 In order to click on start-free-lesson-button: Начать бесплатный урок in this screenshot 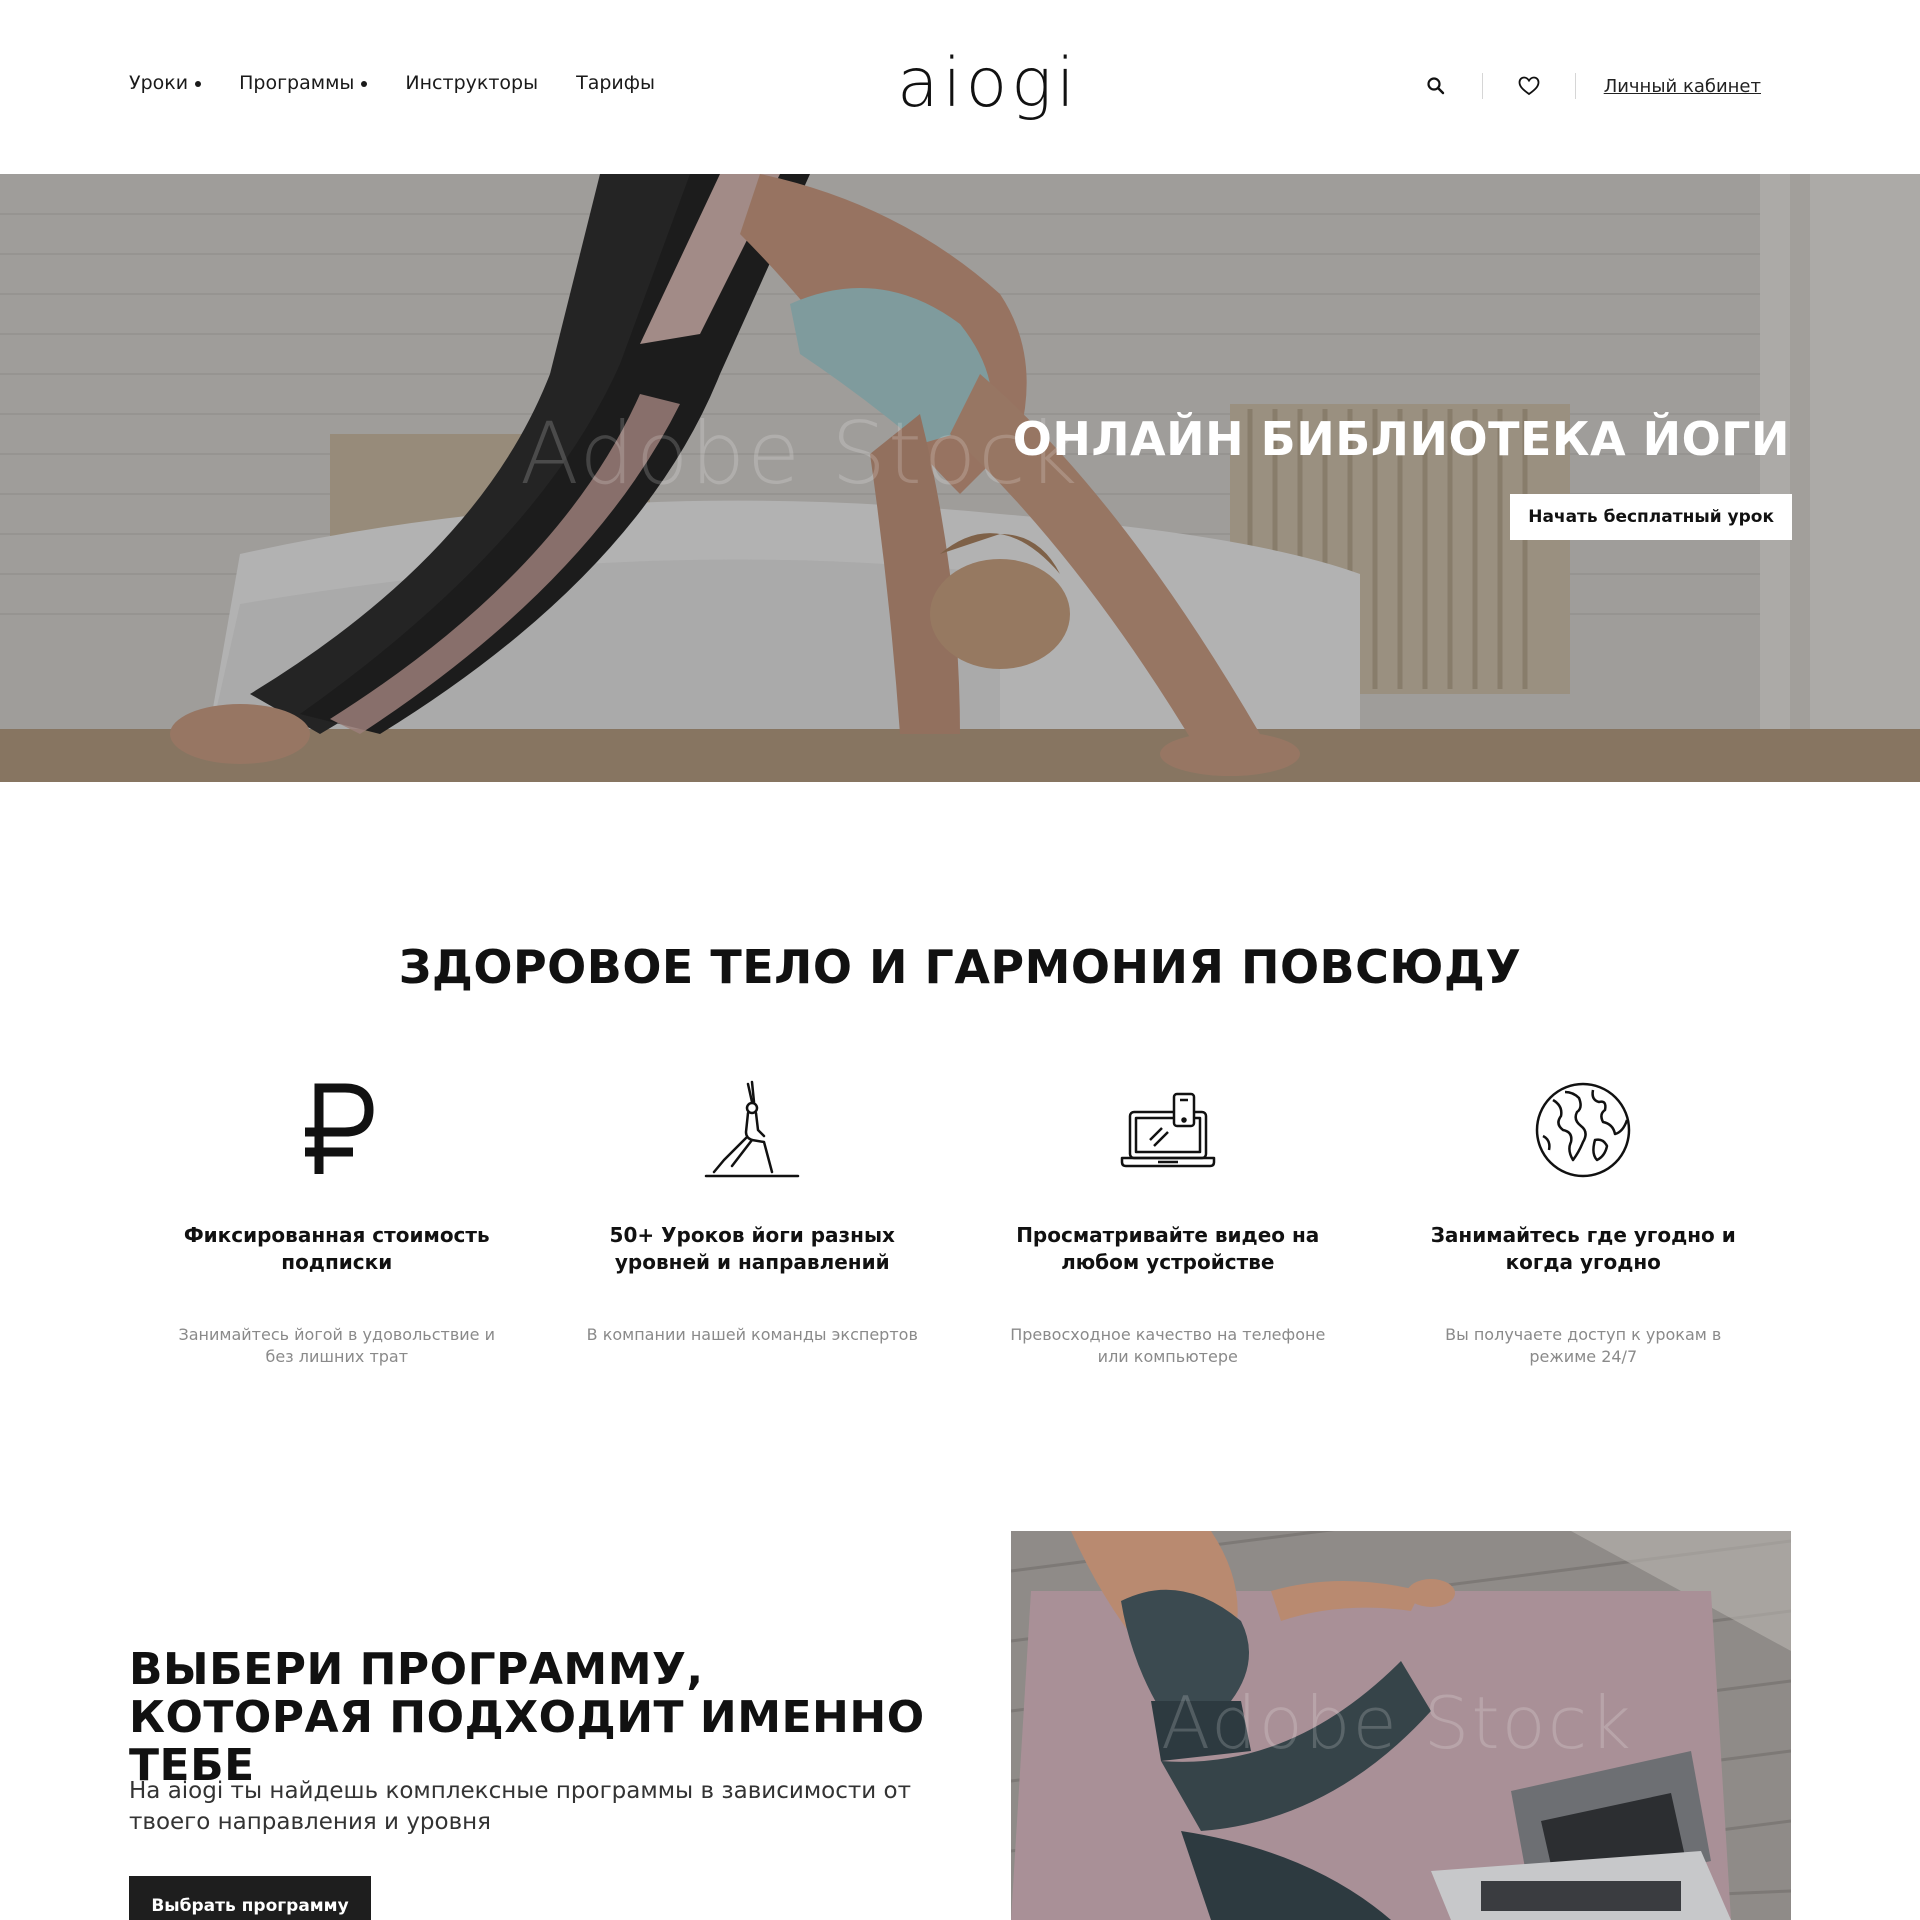, I will do `click(1651, 517)`.